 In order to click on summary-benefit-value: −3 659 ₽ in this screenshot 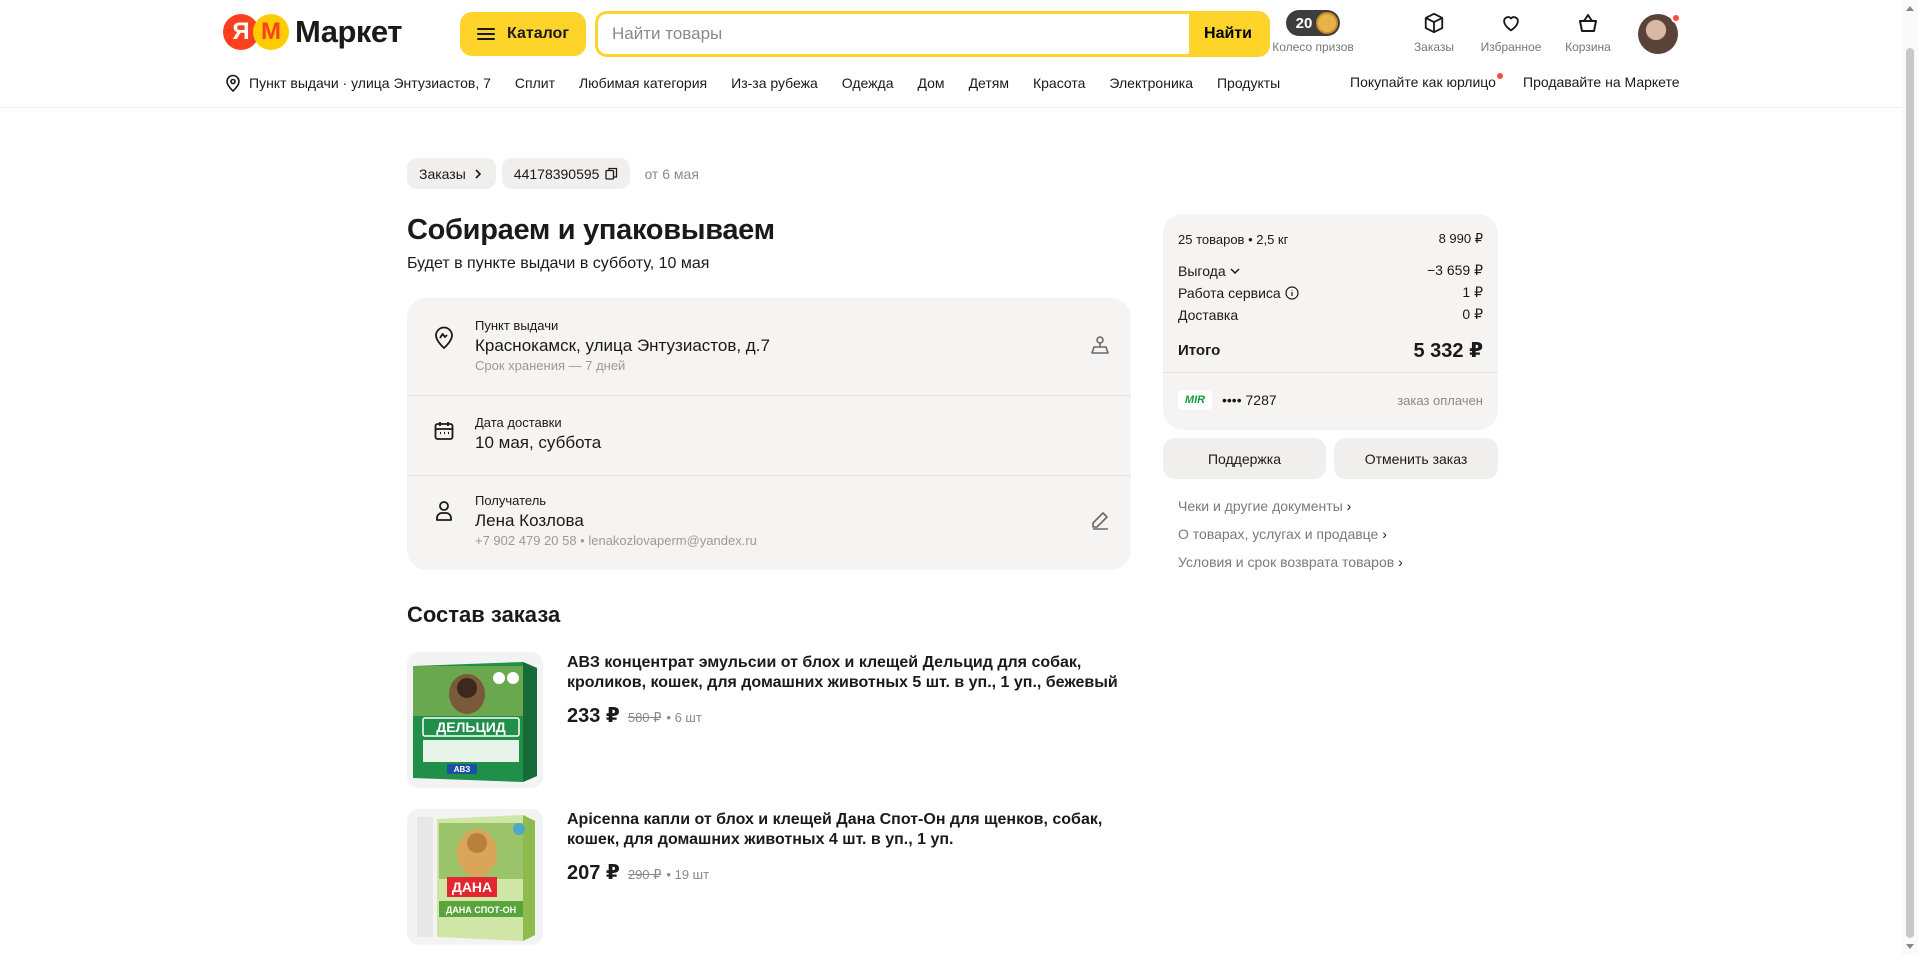, I will do `click(1454, 270)`.